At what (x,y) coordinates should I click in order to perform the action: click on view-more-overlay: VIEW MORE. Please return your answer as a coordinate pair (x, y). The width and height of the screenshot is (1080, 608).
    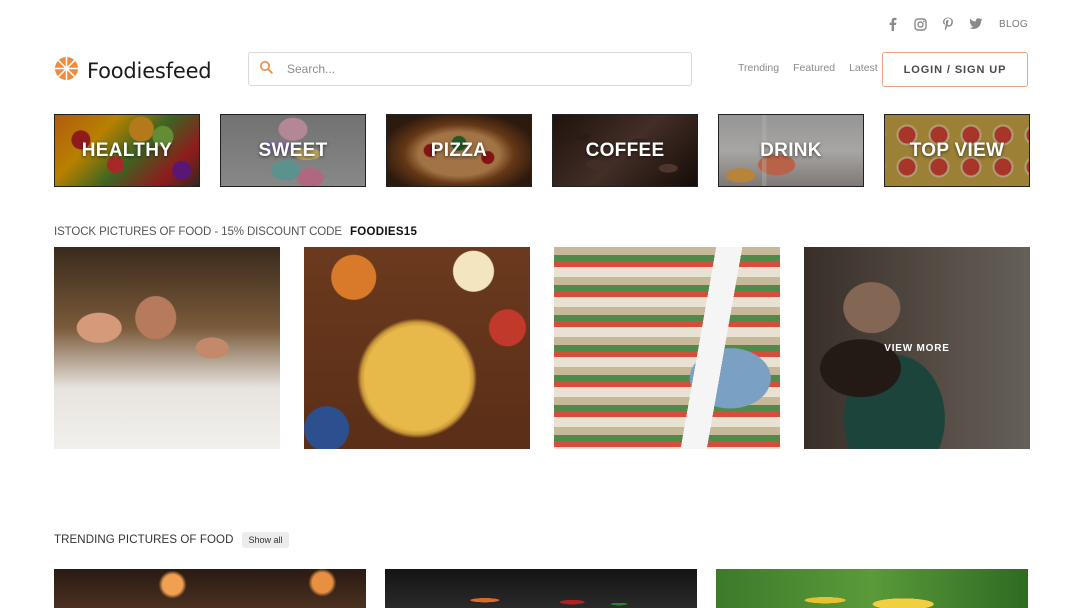
    Looking at the image, I should click on (917, 348).